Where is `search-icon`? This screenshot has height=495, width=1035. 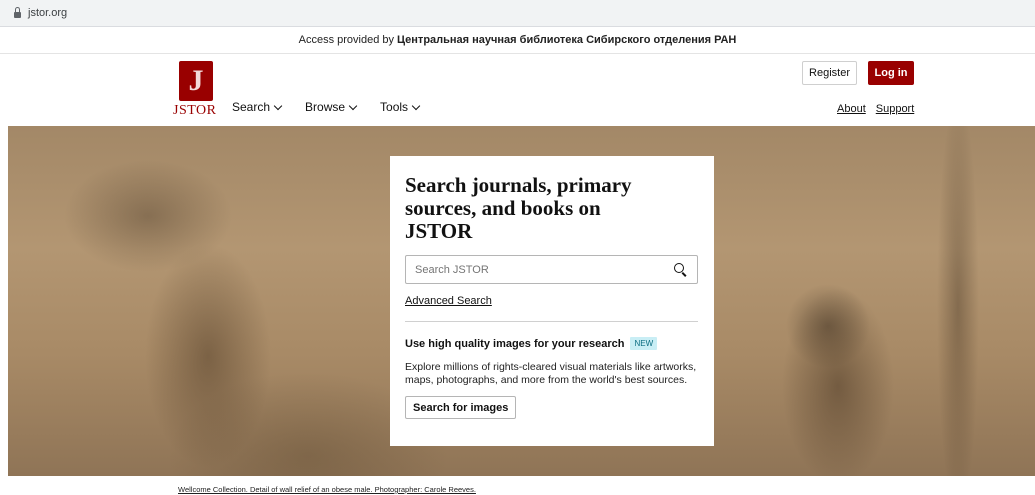 search-icon is located at coordinates (681, 269).